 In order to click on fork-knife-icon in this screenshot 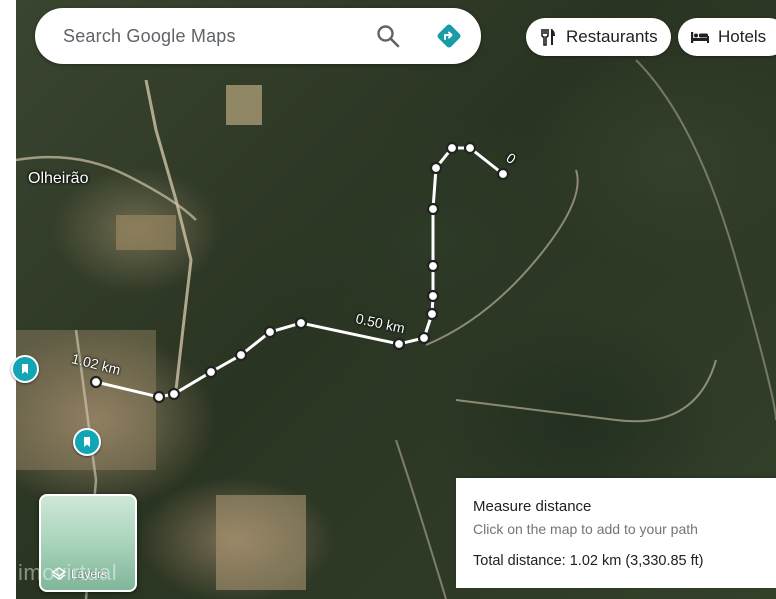, I will do `click(548, 37)`.